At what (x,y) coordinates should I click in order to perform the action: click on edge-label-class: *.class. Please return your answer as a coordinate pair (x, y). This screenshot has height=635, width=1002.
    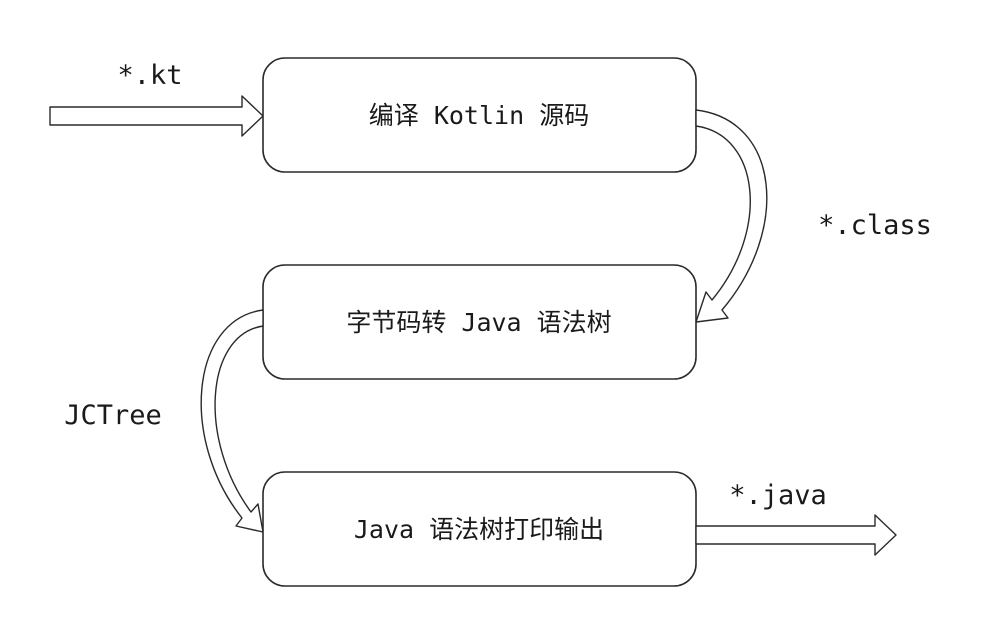
    Looking at the image, I should click on (875, 225).